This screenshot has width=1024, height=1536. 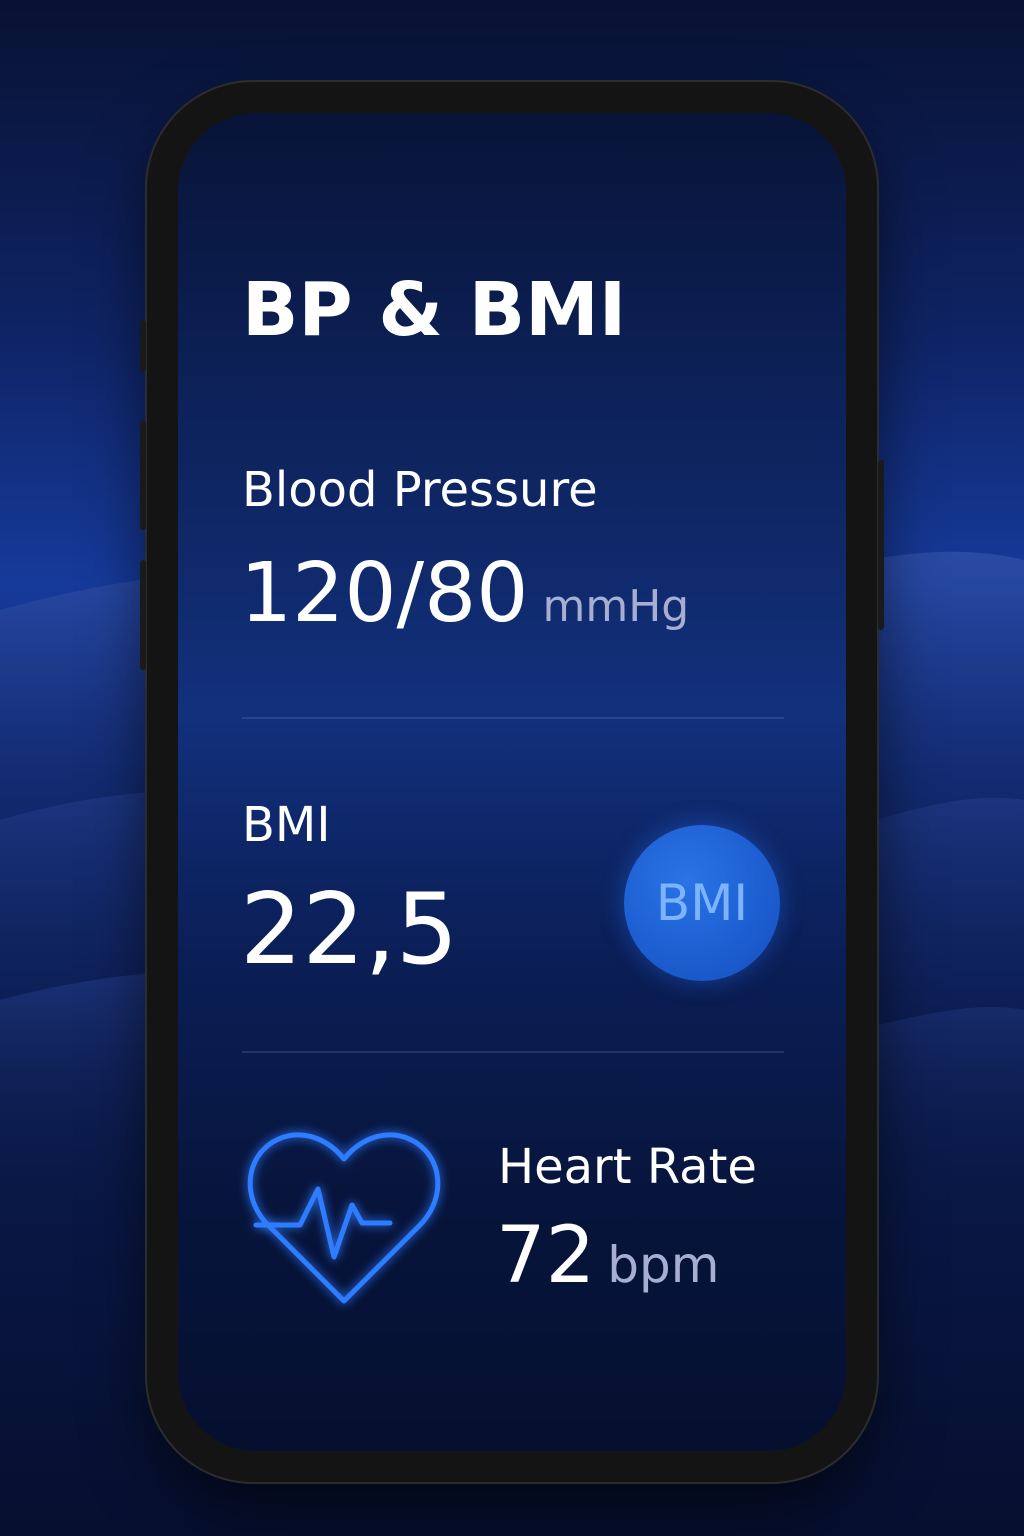 I want to click on heart-rate-unit: bpm, so click(x=663, y=1265).